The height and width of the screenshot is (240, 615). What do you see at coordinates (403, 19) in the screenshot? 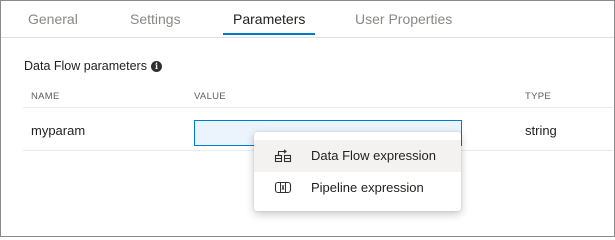
I see `tab-user-properties: User Properties` at bounding box center [403, 19].